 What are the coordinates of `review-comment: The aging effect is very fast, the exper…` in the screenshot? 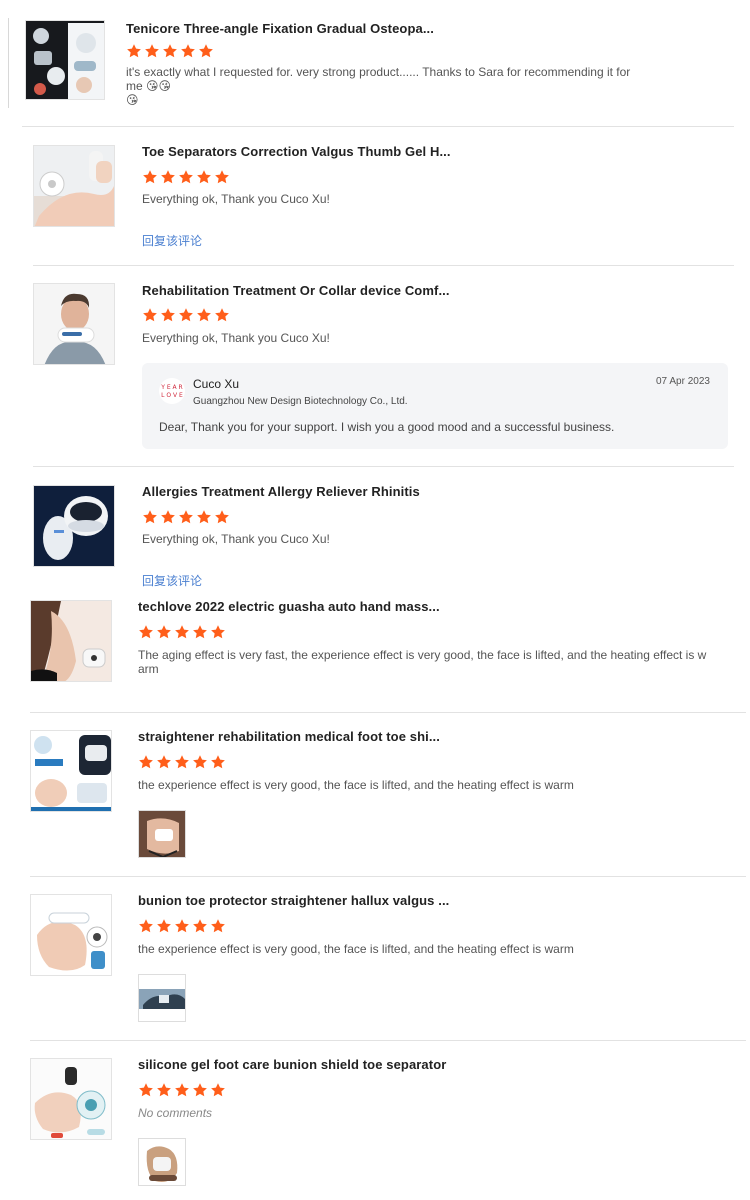 It's located at (423, 662).